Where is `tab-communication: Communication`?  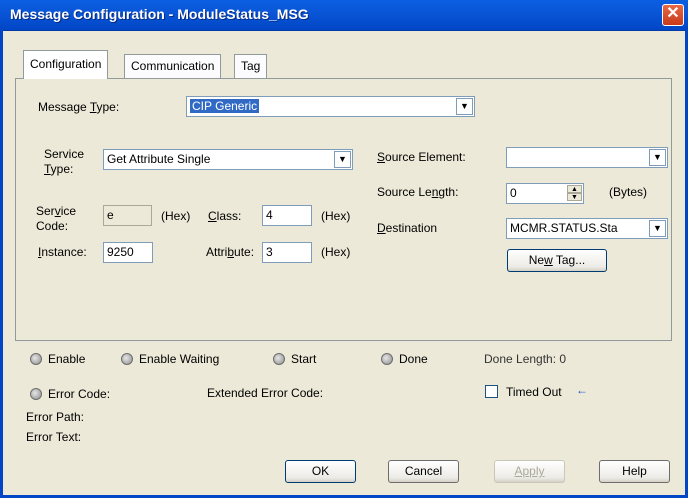
tab-communication: Communication is located at coordinates (173, 66).